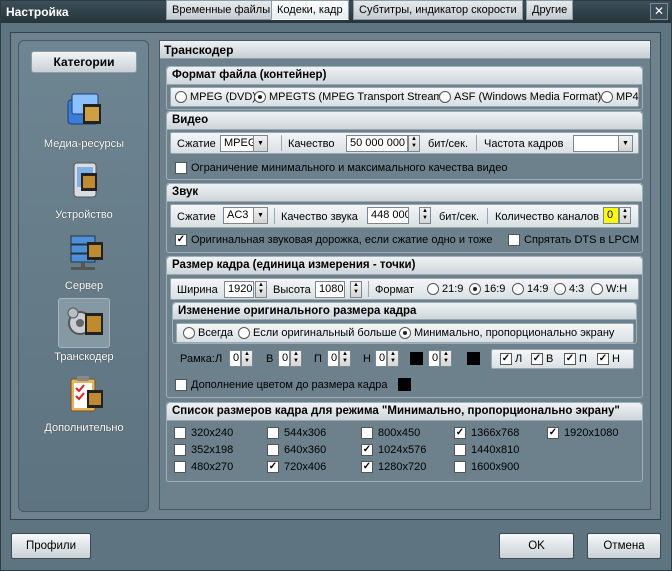 The height and width of the screenshot is (571, 672). Describe the element at coordinates (260, 215) in the screenshot. I see `chevron-down-icon: ▼` at that location.